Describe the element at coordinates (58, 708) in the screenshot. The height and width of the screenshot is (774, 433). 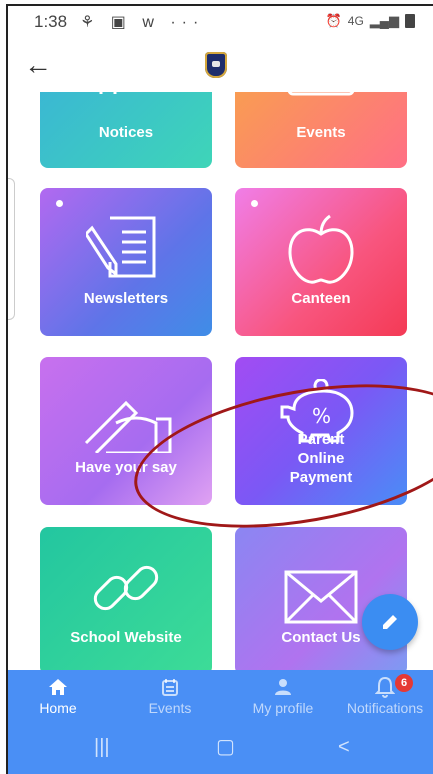
I see `nav-home-label: Home` at that location.